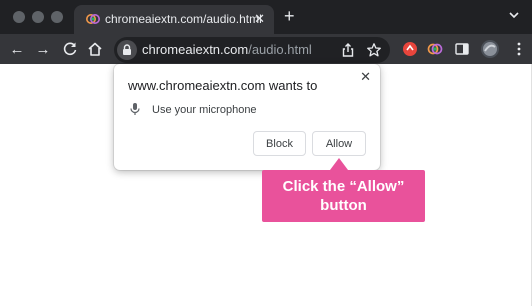 The width and height of the screenshot is (532, 306). Describe the element at coordinates (279, 143) in the screenshot. I see `block-button: Block` at that location.